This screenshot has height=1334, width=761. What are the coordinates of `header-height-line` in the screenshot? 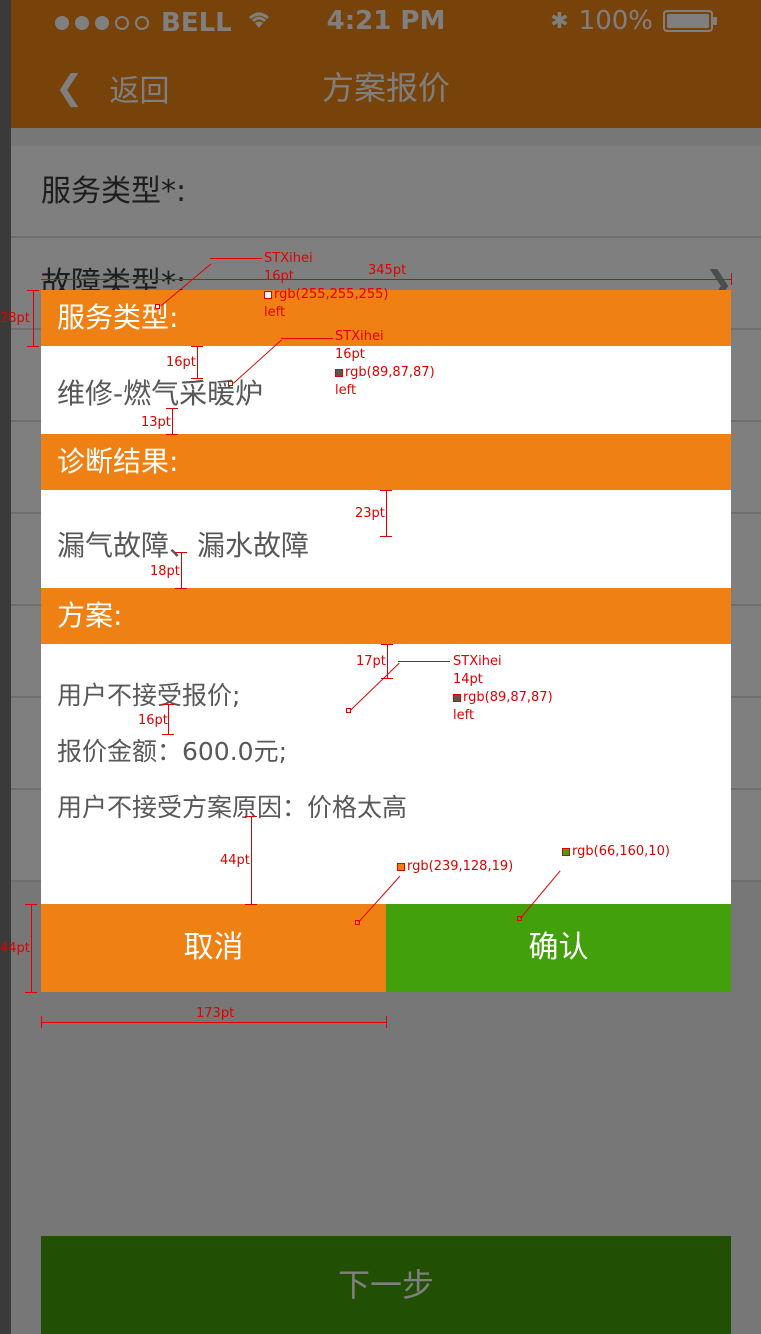 It's located at (33, 318).